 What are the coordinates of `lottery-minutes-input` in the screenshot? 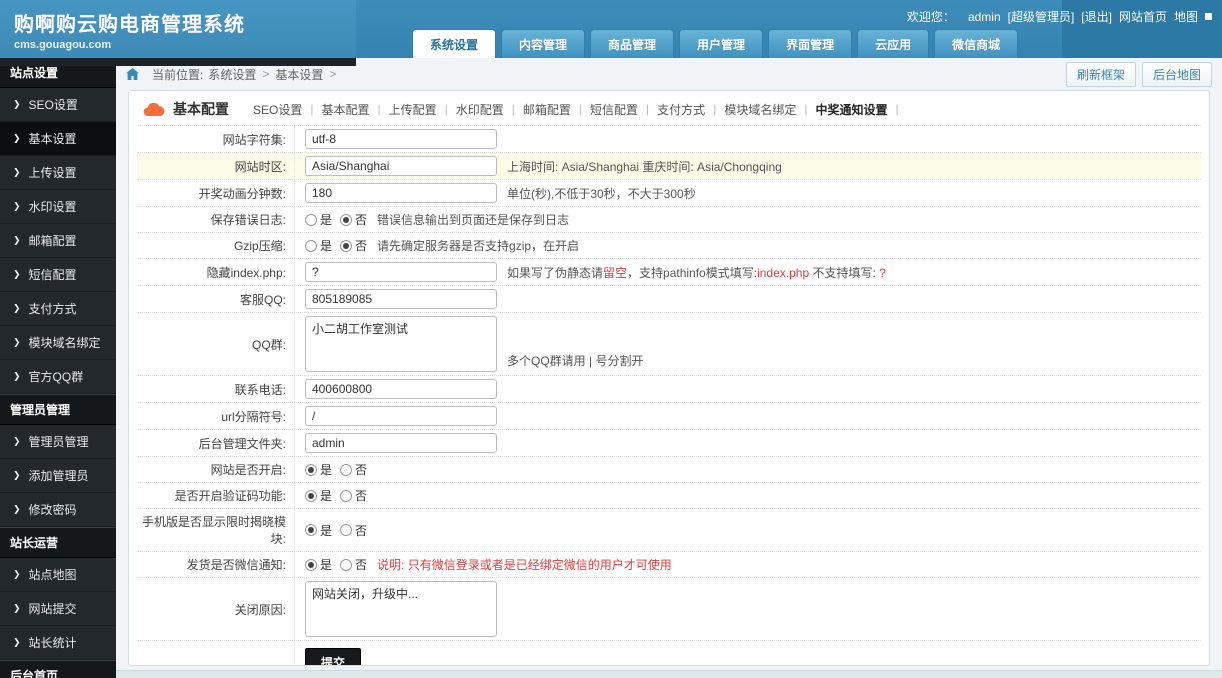 It's located at (401, 193).